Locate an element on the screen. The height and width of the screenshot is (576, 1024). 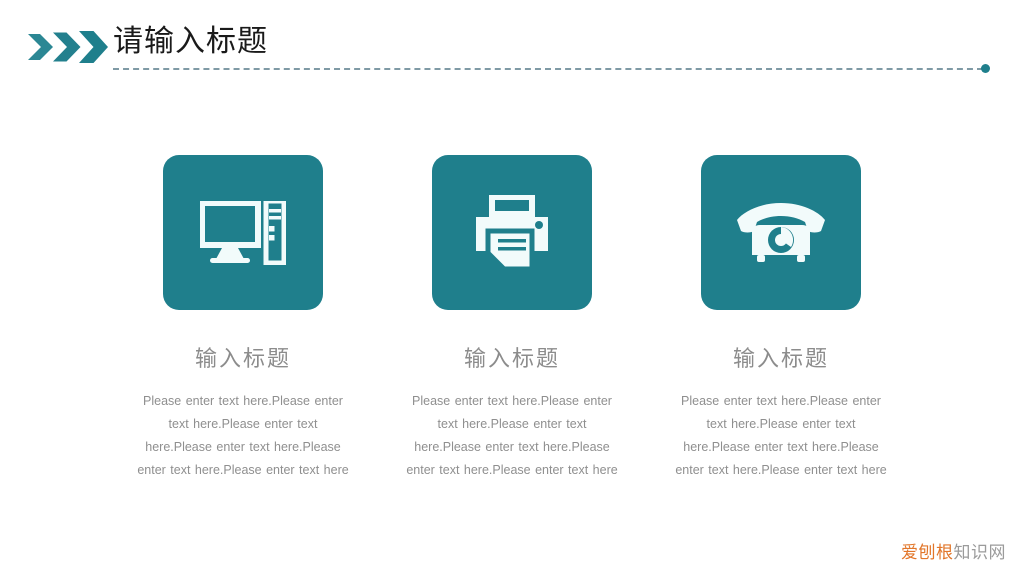
icon-card-printer is located at coordinates (512, 232).